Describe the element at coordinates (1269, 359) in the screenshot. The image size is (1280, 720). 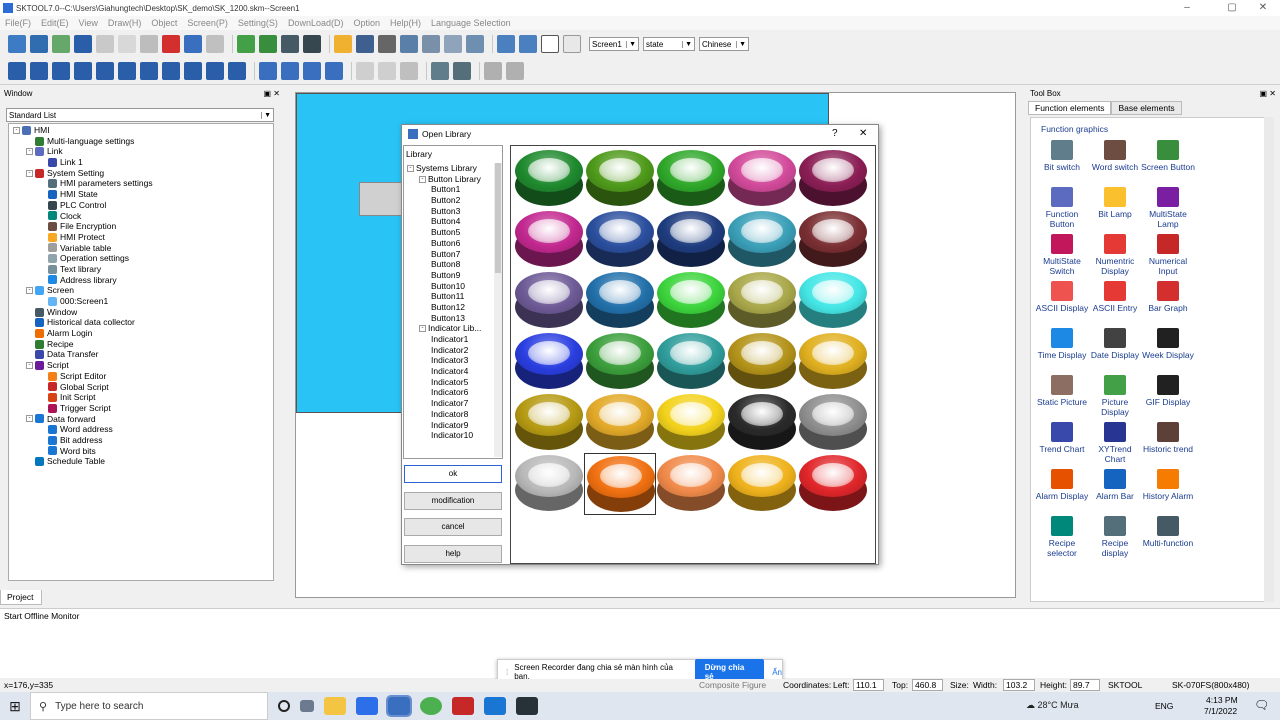
I see `toolbox-scrollbar` at that location.